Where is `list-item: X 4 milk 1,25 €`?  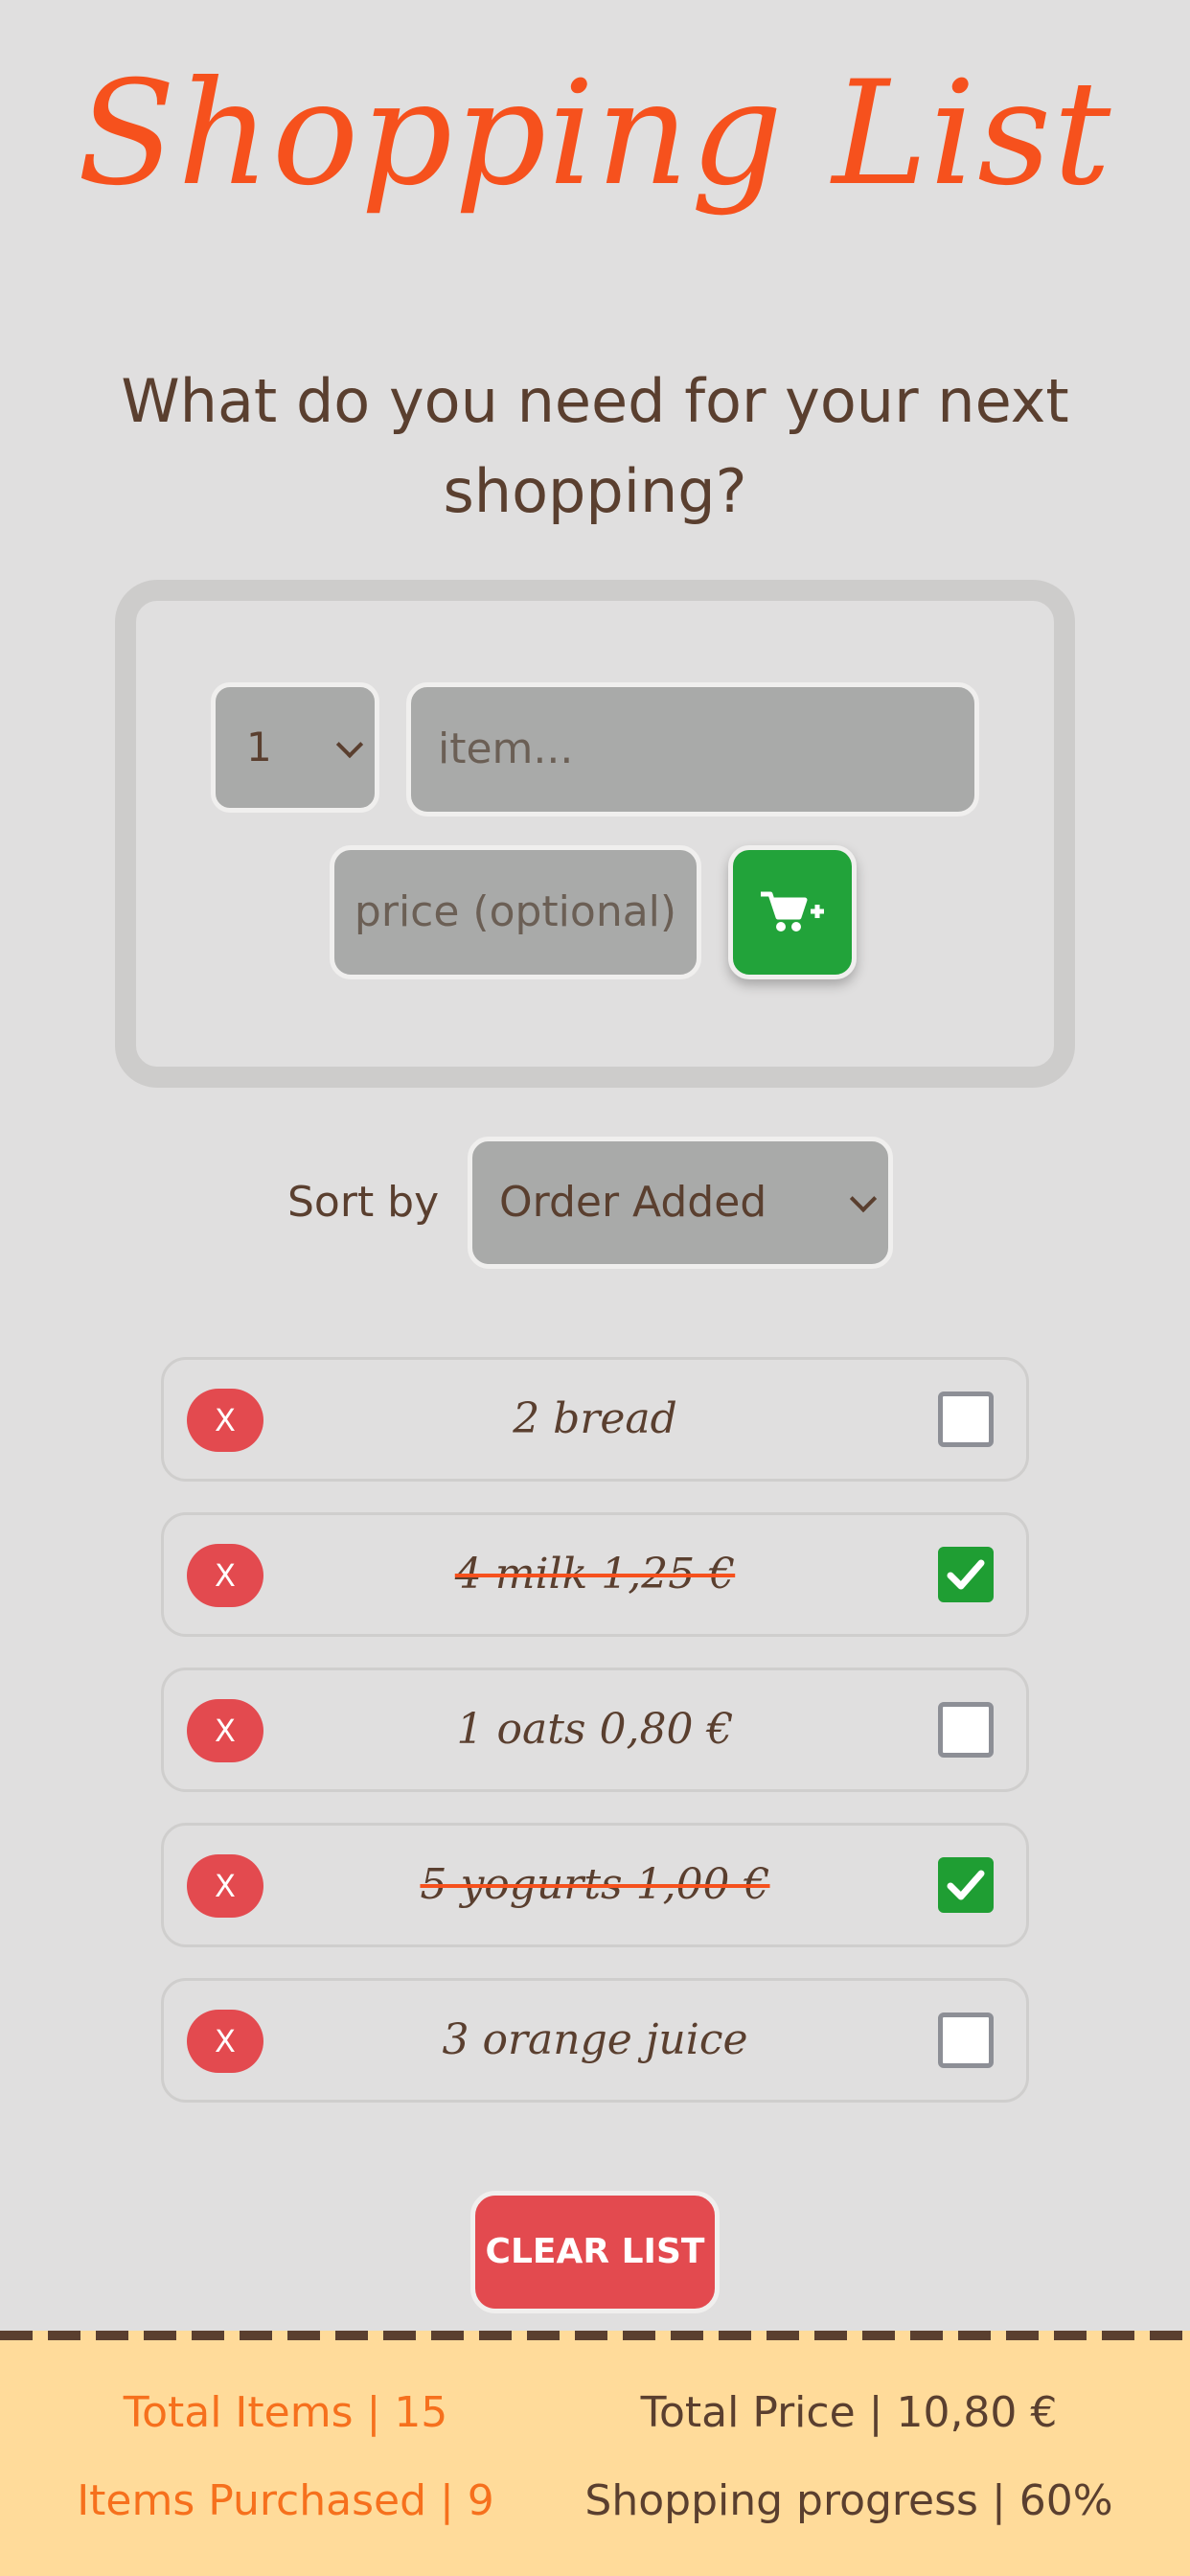 list-item: X 4 milk 1,25 € is located at coordinates (595, 1575).